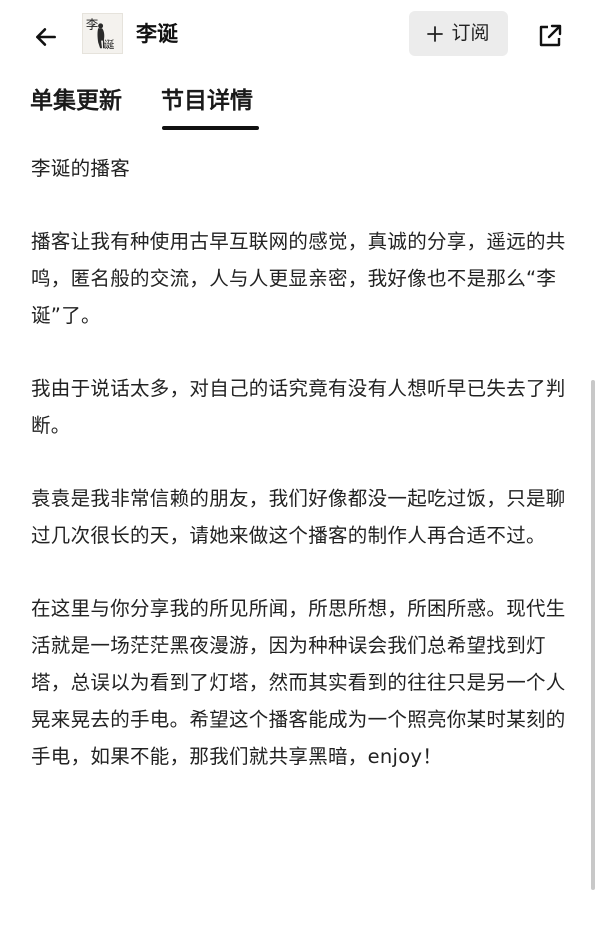 The image size is (600, 930). Describe the element at coordinates (76, 101) in the screenshot. I see `tab-episodes: 单集更新` at that location.